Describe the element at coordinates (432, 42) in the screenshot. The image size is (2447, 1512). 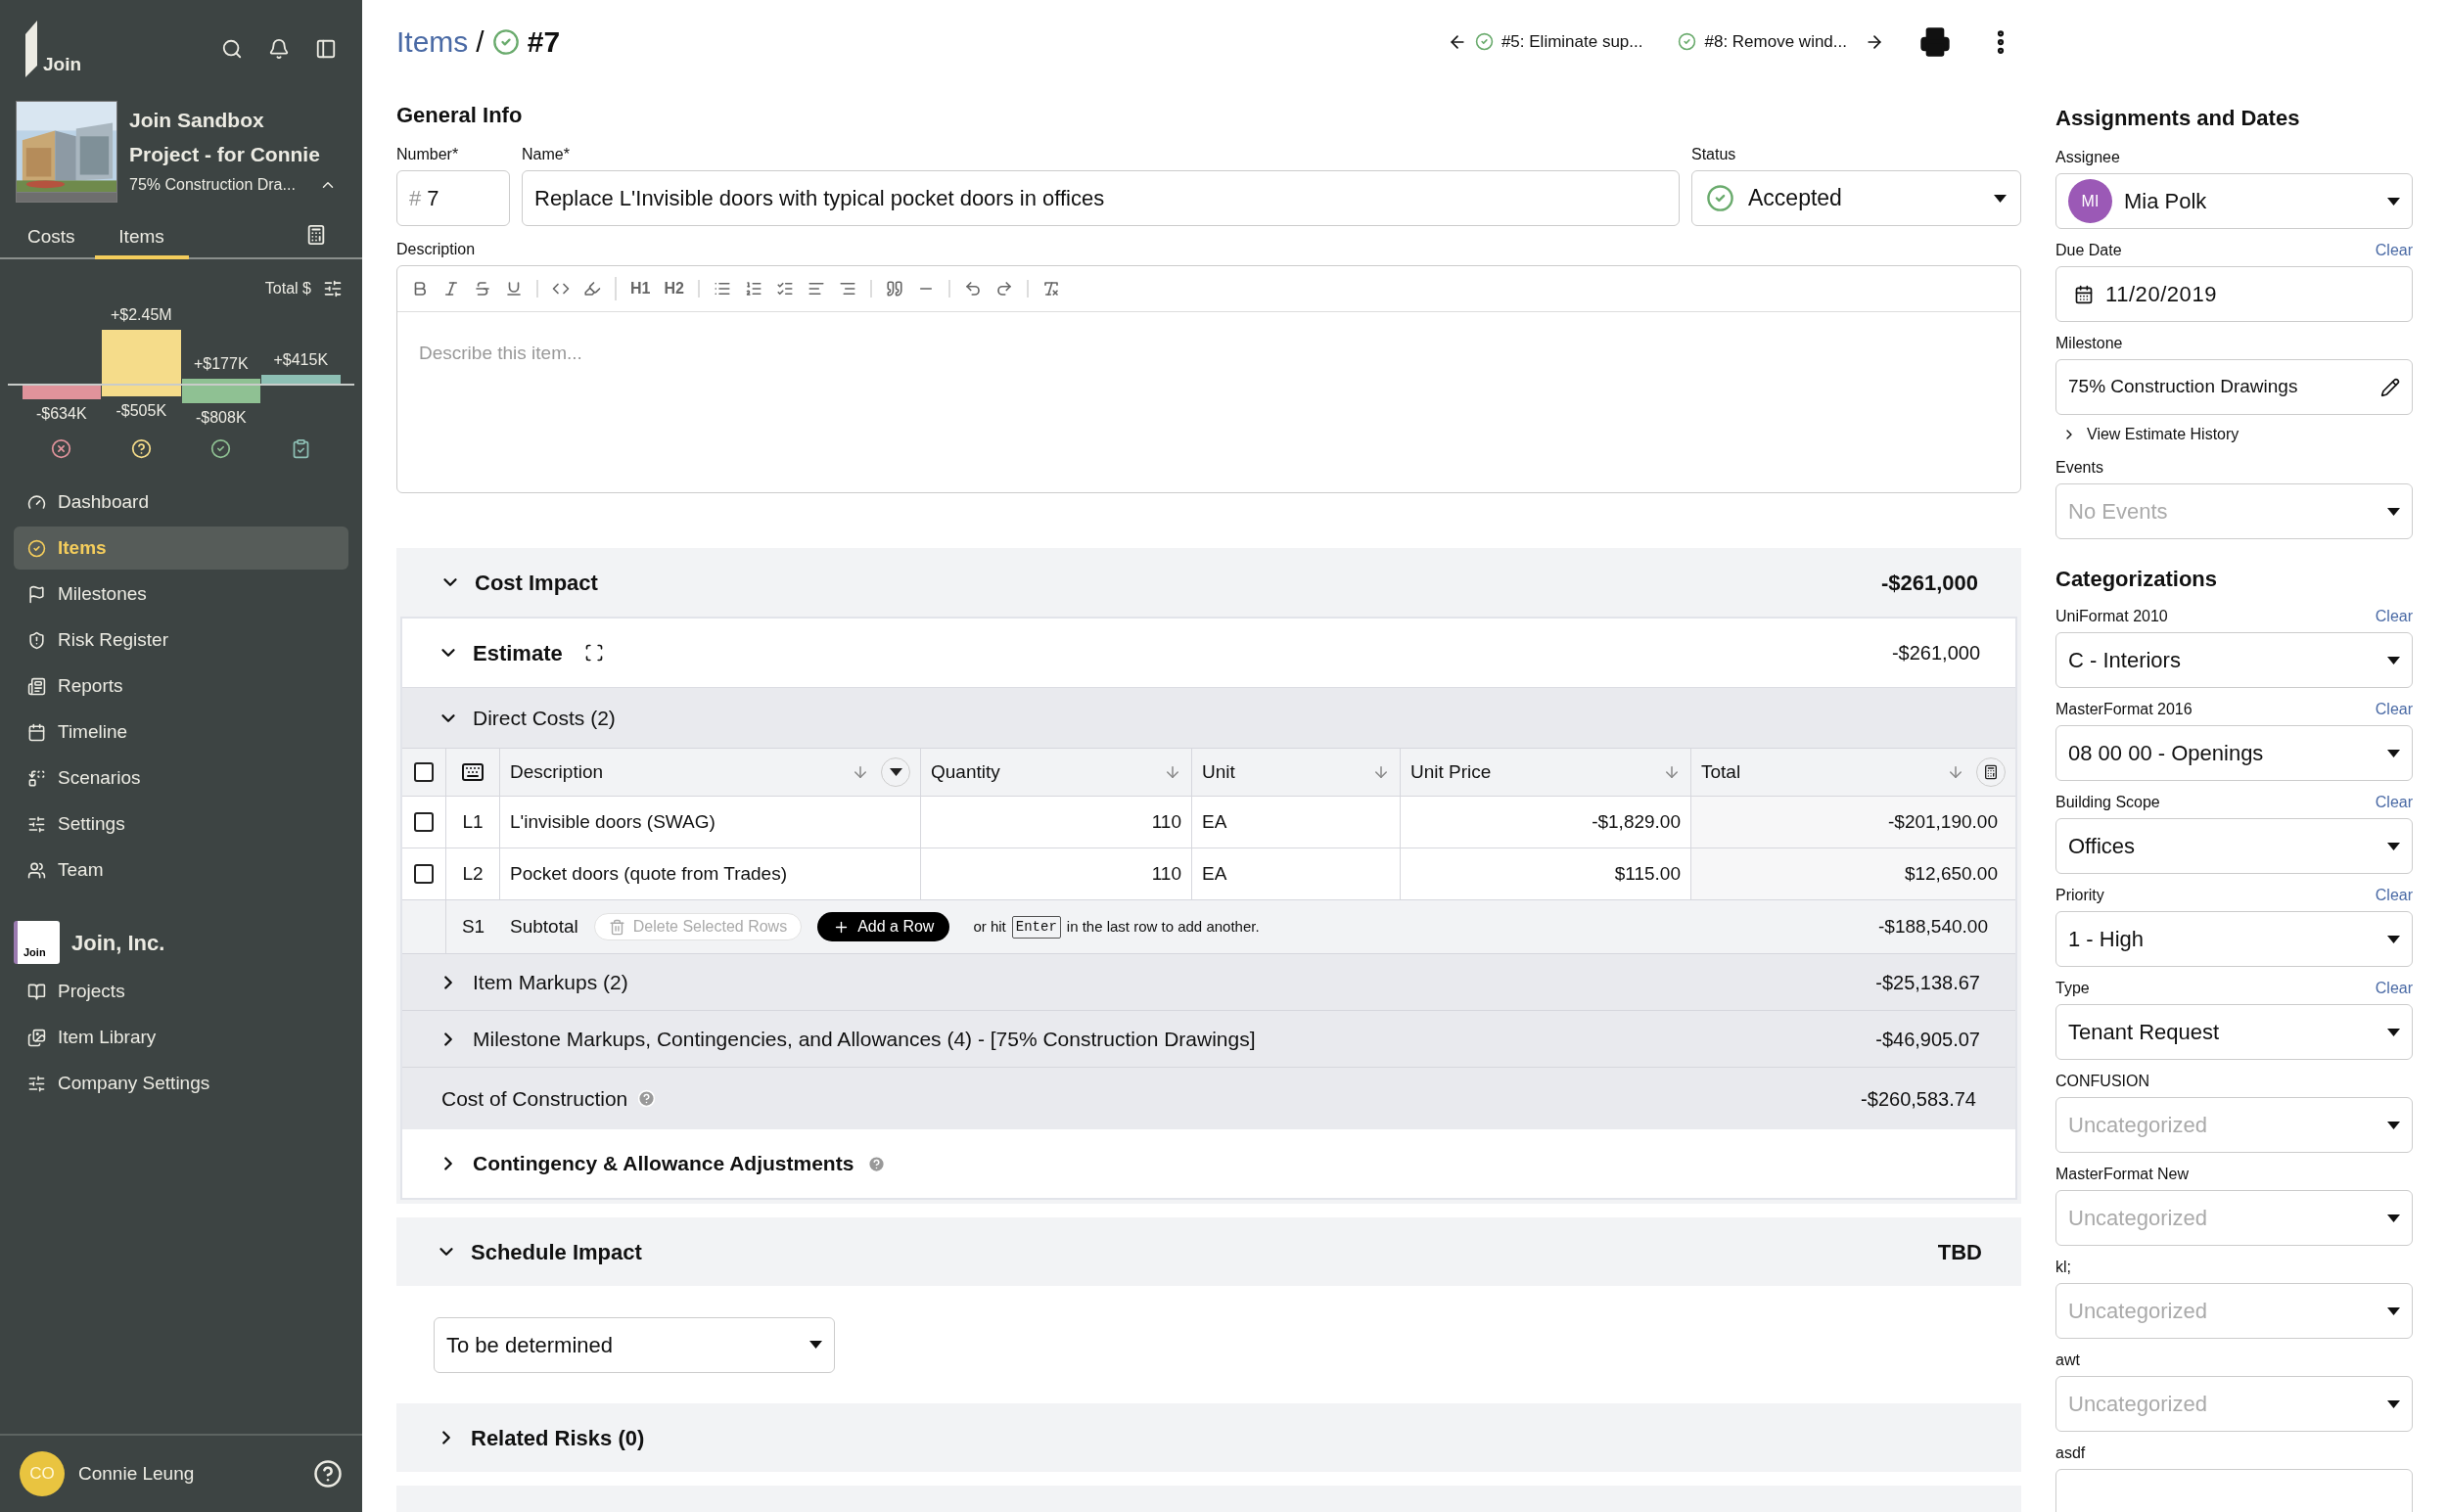
I see `breadcrumb-link: Items` at that location.